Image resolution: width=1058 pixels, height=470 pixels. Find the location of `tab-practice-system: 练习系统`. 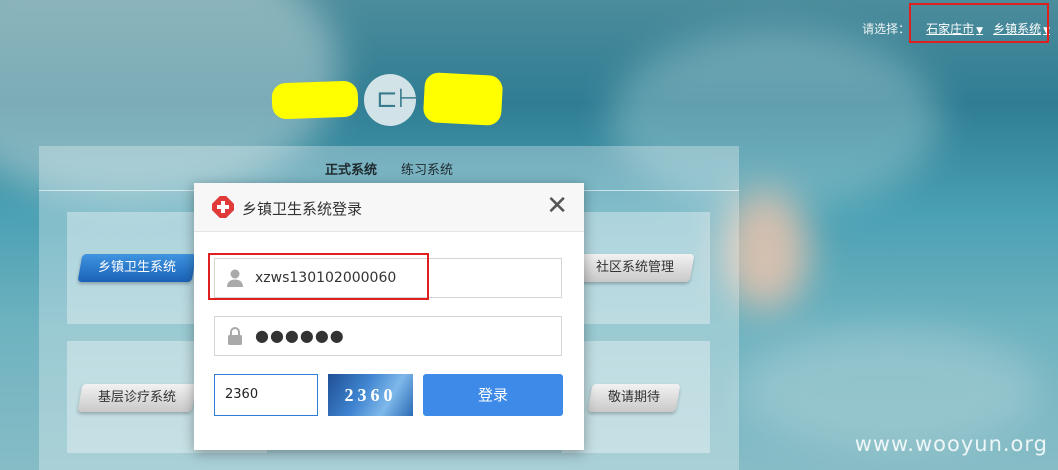

tab-practice-system: 练习系统 is located at coordinates (427, 168).